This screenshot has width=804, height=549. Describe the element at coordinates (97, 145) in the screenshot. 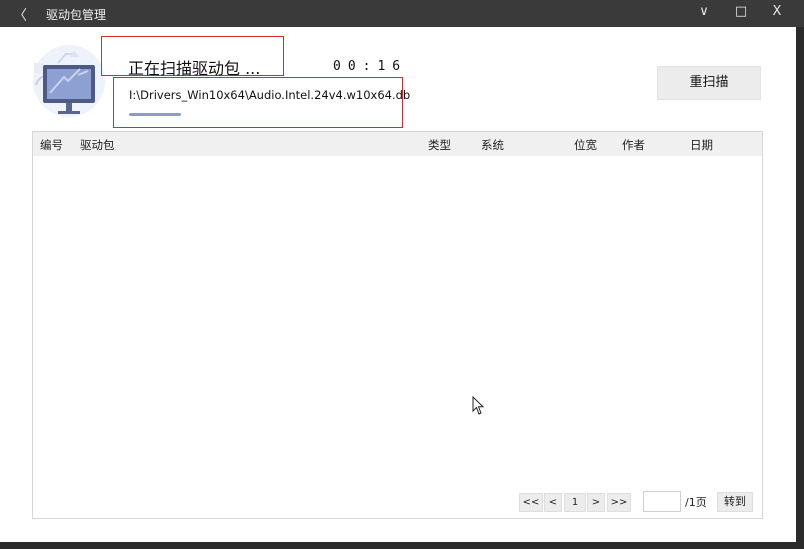

I see `col-driver-package: 驱动包` at that location.